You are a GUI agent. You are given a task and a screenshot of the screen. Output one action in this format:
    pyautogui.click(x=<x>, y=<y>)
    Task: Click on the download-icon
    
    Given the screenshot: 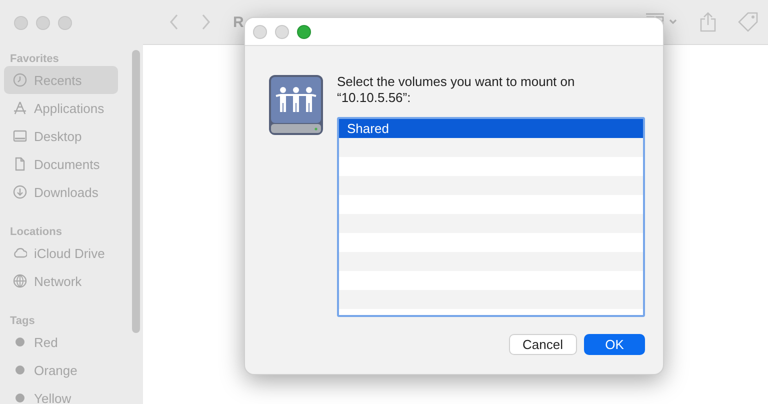 What is the action you would take?
    pyautogui.click(x=20, y=192)
    